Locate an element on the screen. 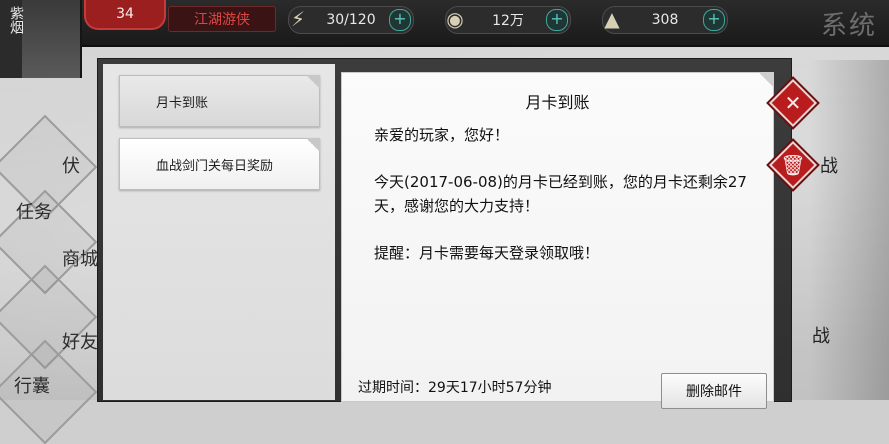  mail-list-item-label: 月卡到账 is located at coordinates (182, 103).